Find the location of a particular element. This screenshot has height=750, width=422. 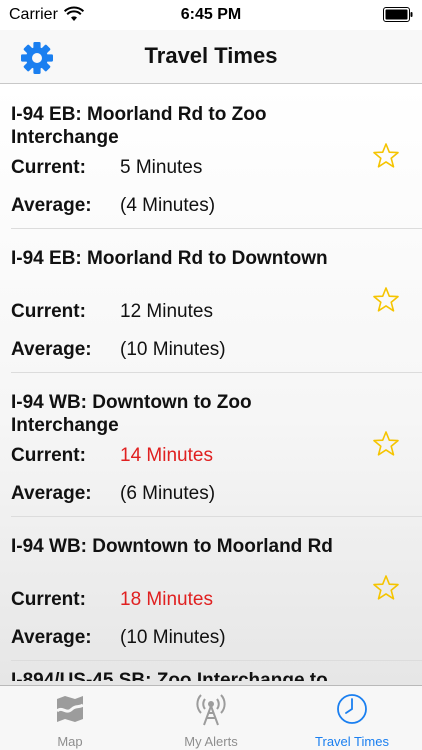

route-title: I-94 EB: Moorland Rd to Downtown is located at coordinates (169, 258).